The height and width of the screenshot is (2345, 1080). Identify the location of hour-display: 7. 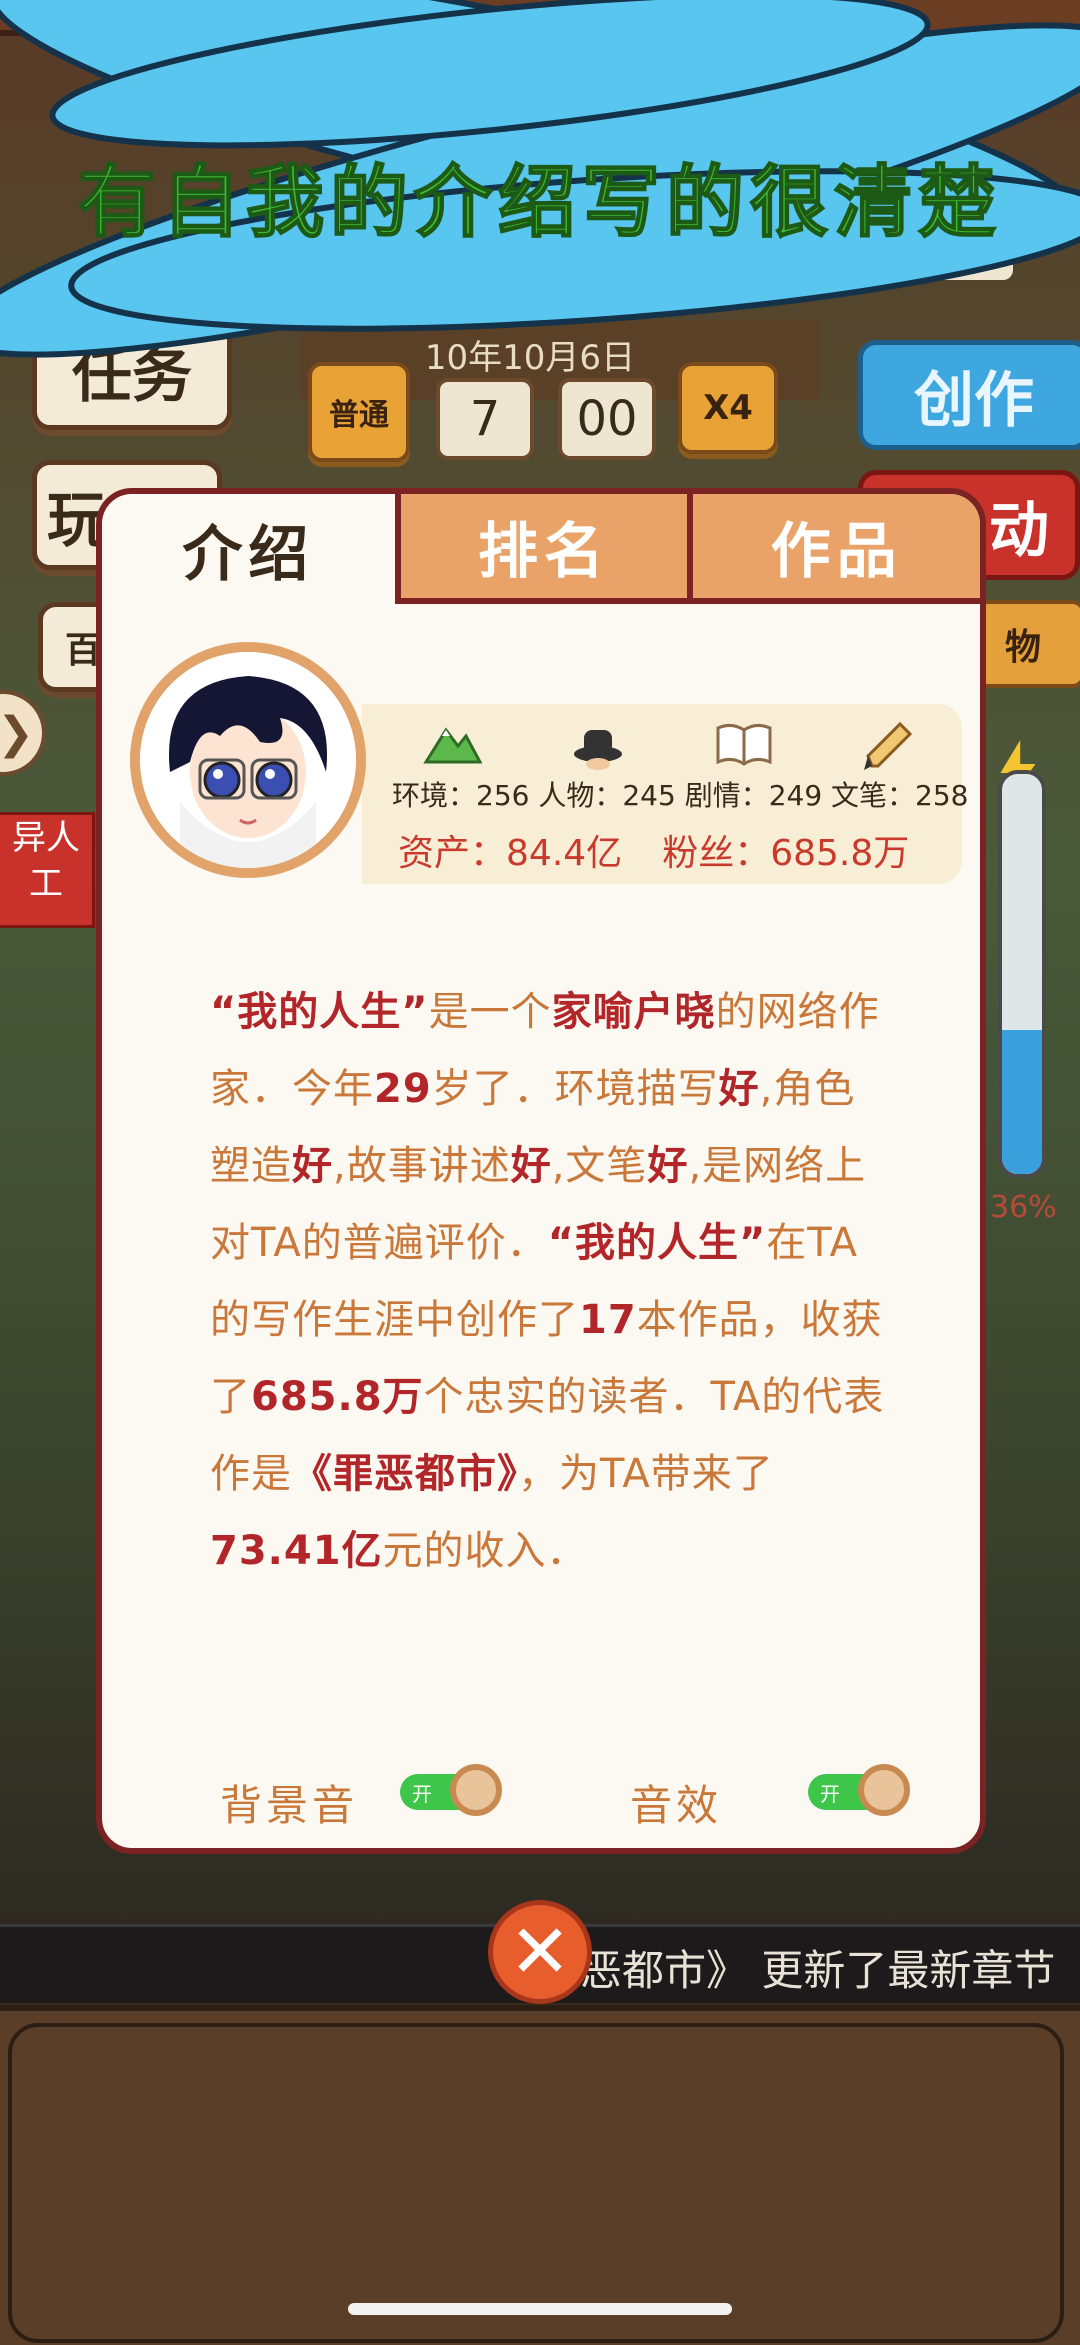
(485, 419).